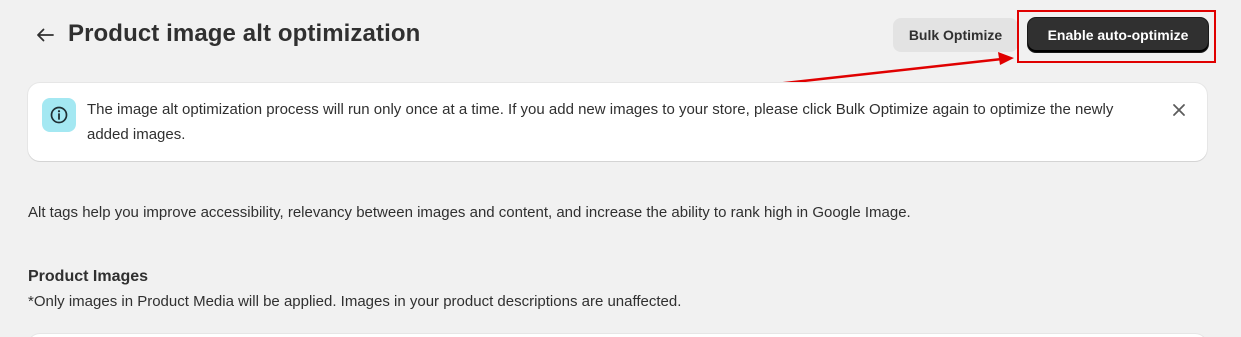 This screenshot has width=1241, height=337. Describe the element at coordinates (59, 115) in the screenshot. I see `info-icon` at that location.